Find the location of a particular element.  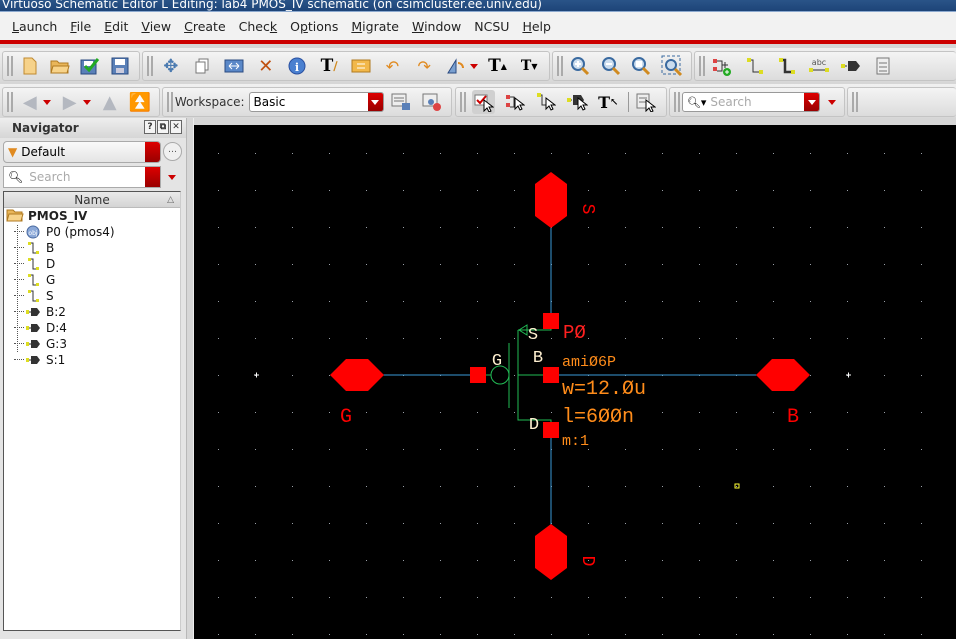

text-larger-icon: T ▲ is located at coordinates (498, 66).